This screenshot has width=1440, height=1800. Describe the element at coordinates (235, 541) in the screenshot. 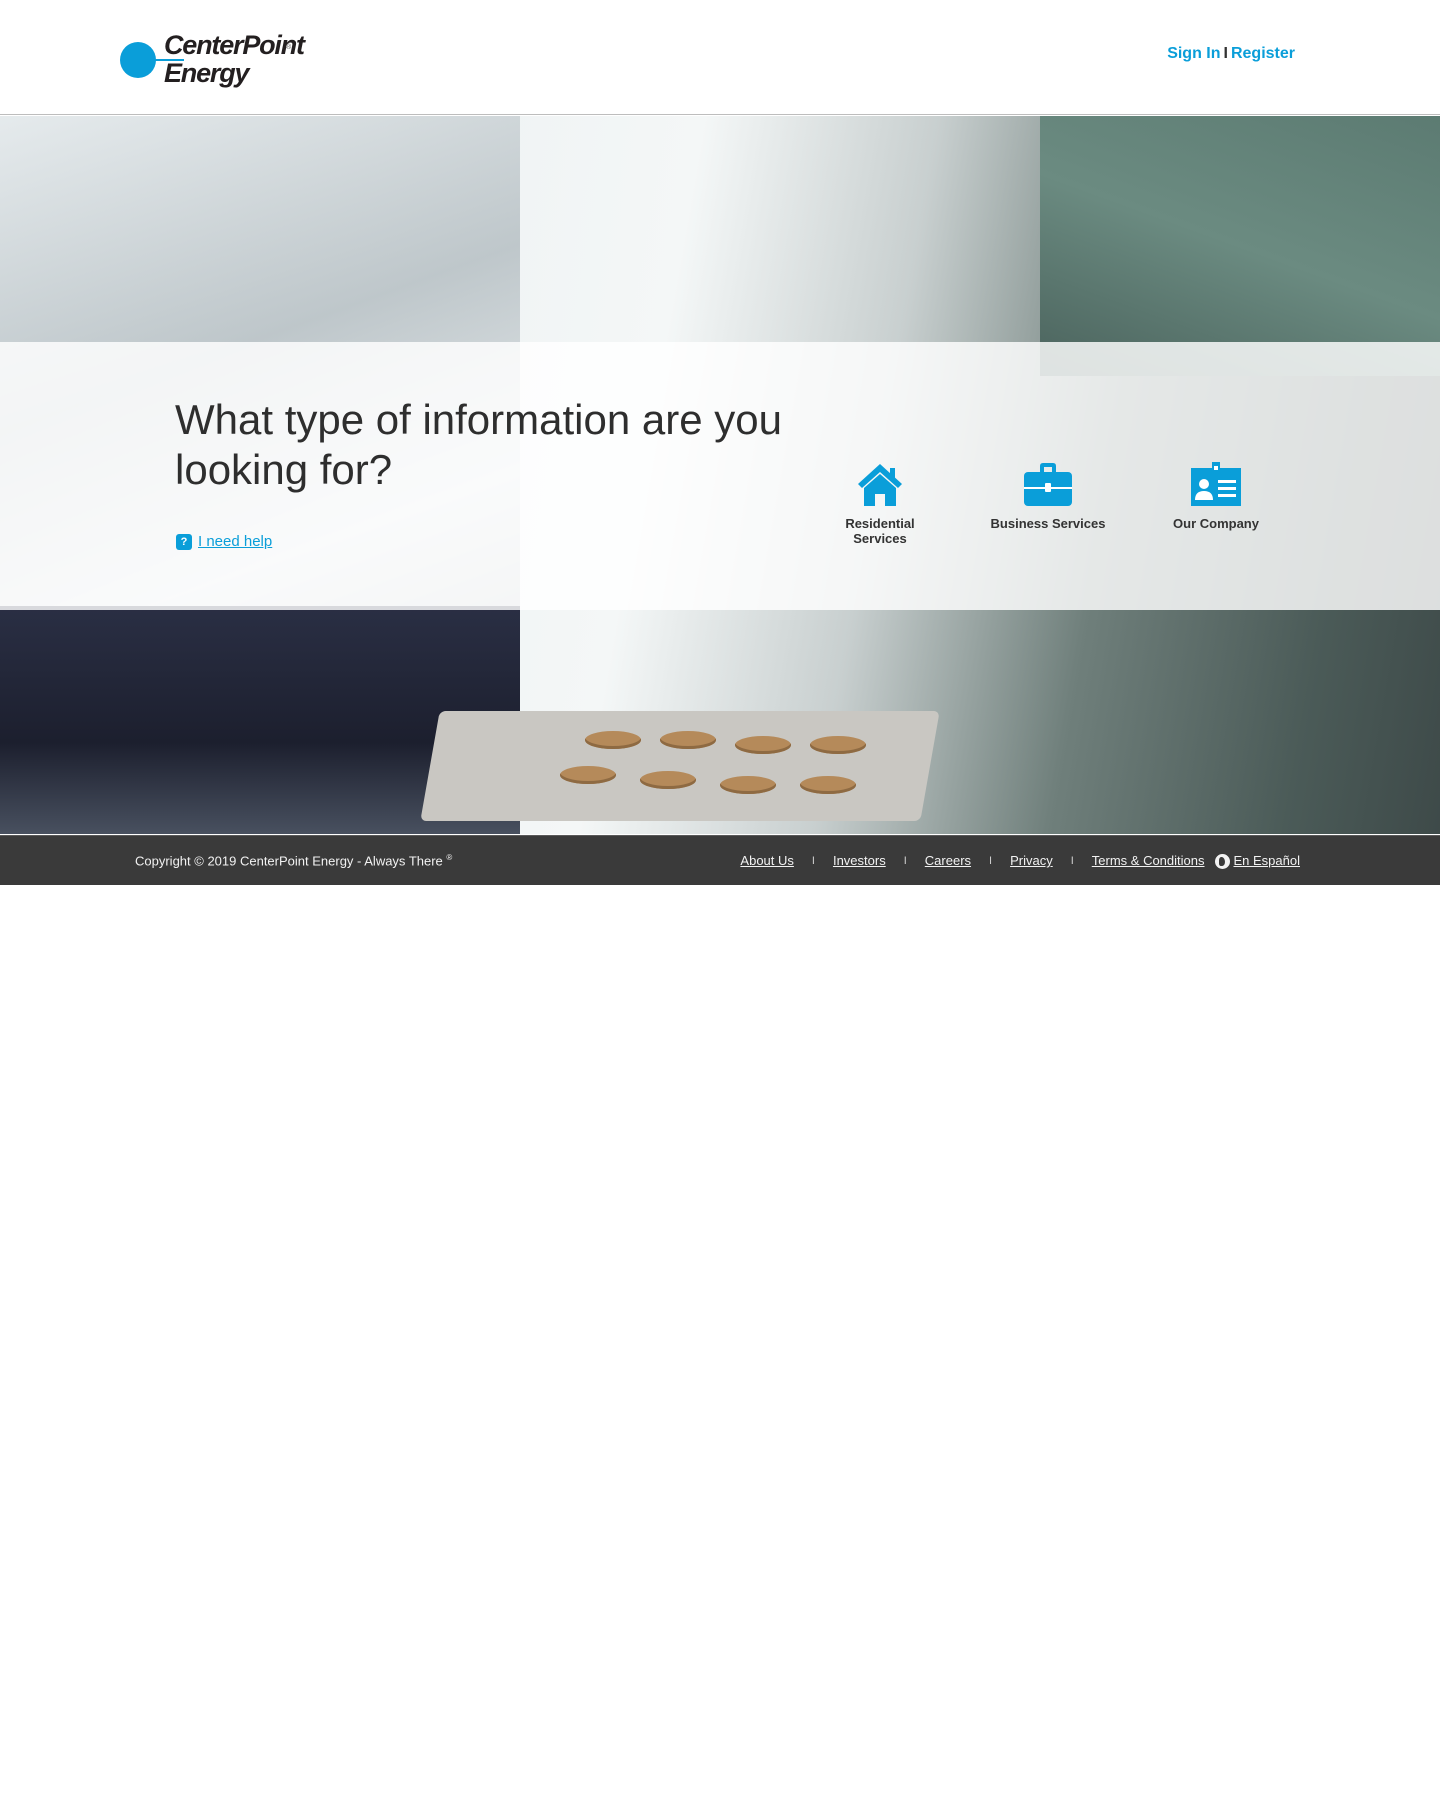

I see `help-link-label: I need help` at that location.